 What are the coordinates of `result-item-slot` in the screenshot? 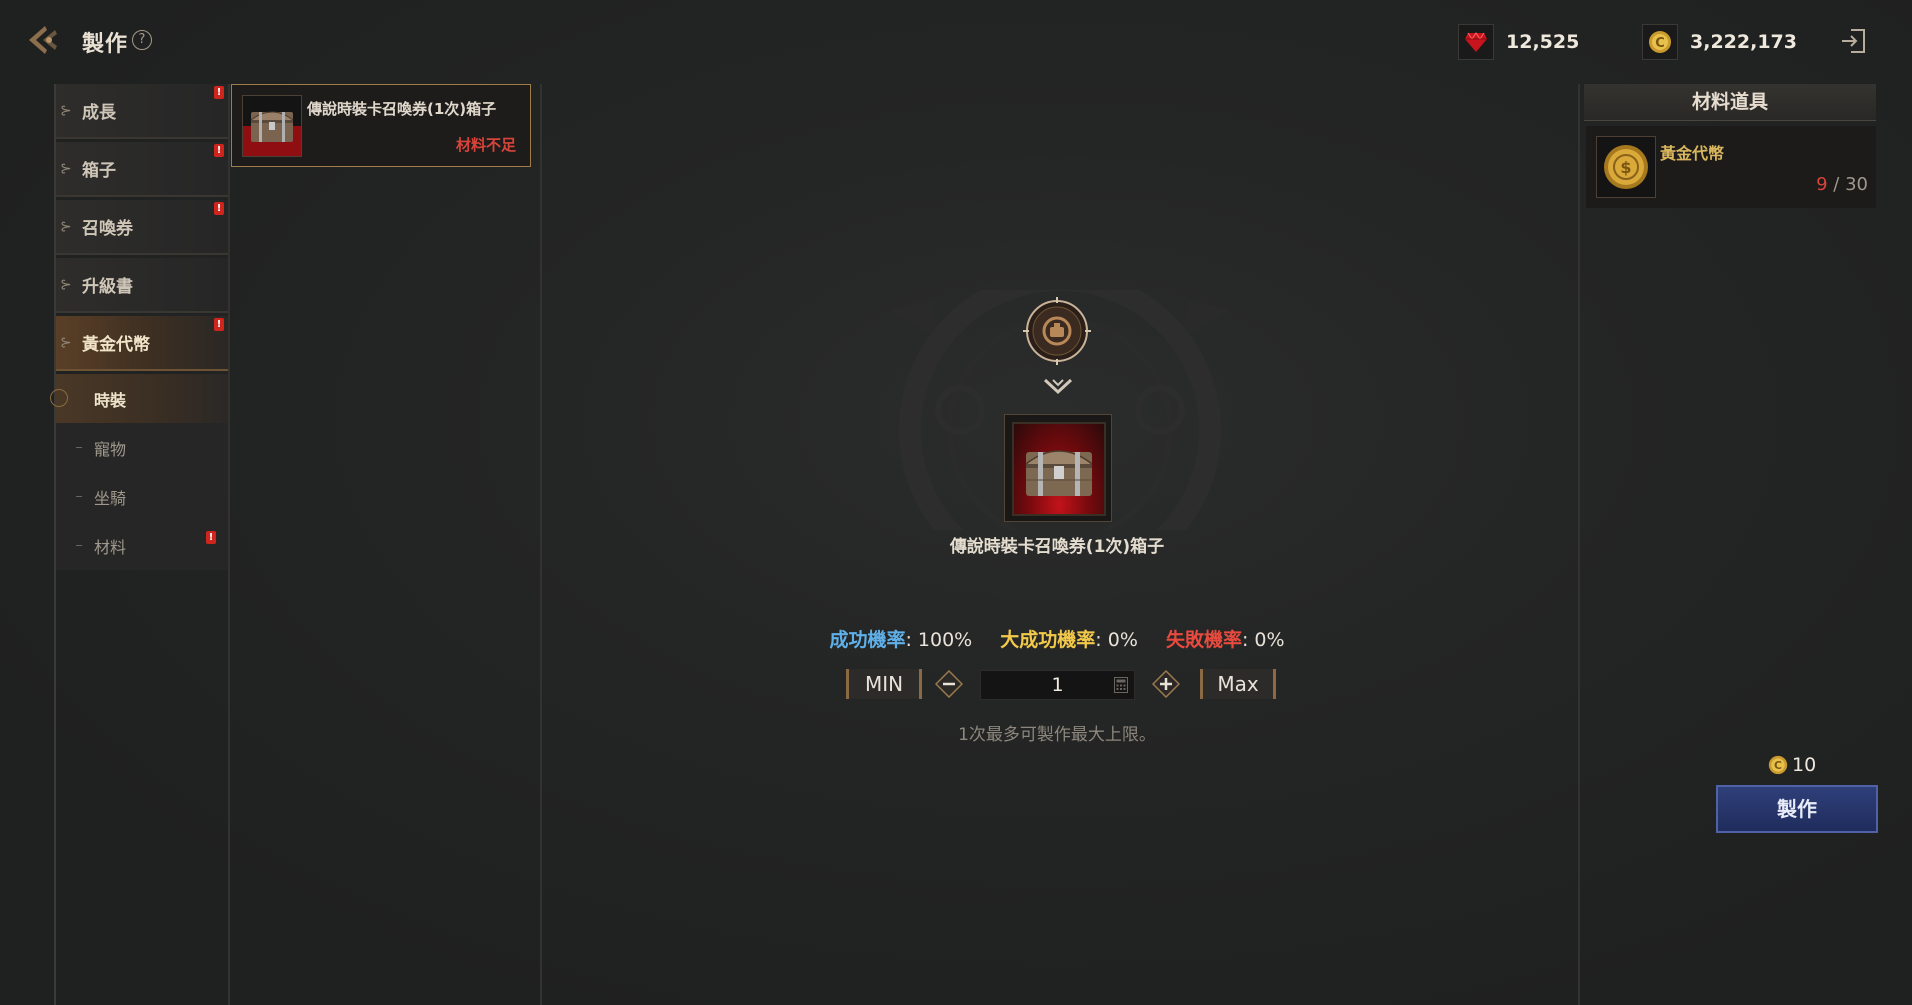 It's located at (1058, 468).